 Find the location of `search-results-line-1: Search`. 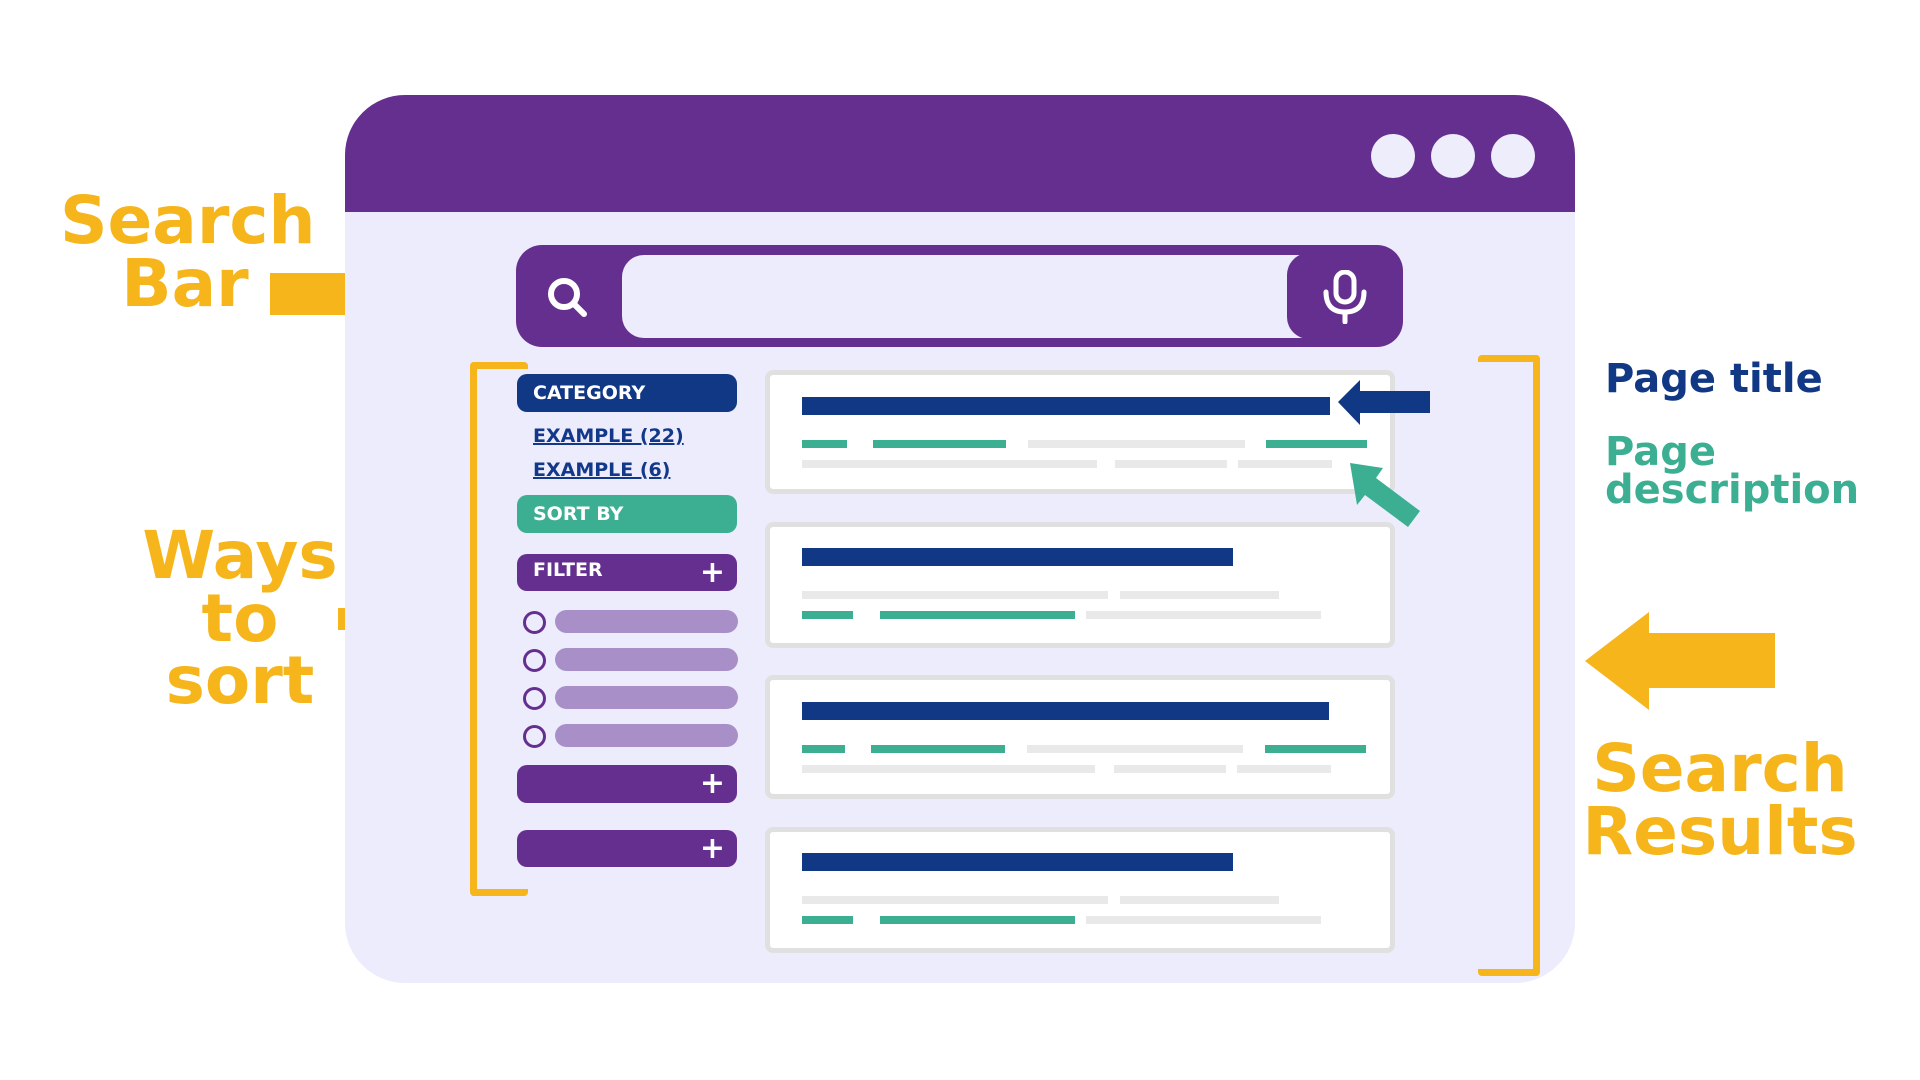

search-results-line-1: Search is located at coordinates (1720, 768).